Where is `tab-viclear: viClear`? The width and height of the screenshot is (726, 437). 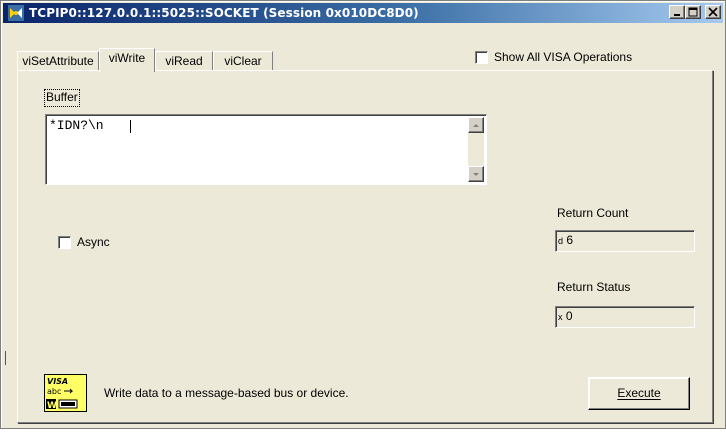 tab-viclear: viClear is located at coordinates (243, 61).